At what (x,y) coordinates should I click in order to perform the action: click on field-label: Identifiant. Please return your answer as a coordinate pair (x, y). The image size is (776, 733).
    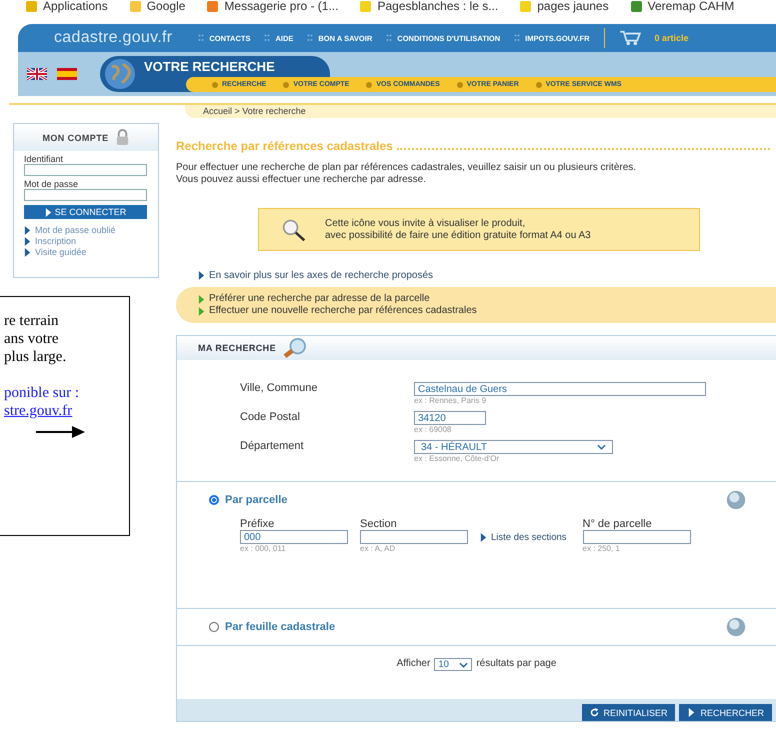
    Looking at the image, I should click on (44, 159).